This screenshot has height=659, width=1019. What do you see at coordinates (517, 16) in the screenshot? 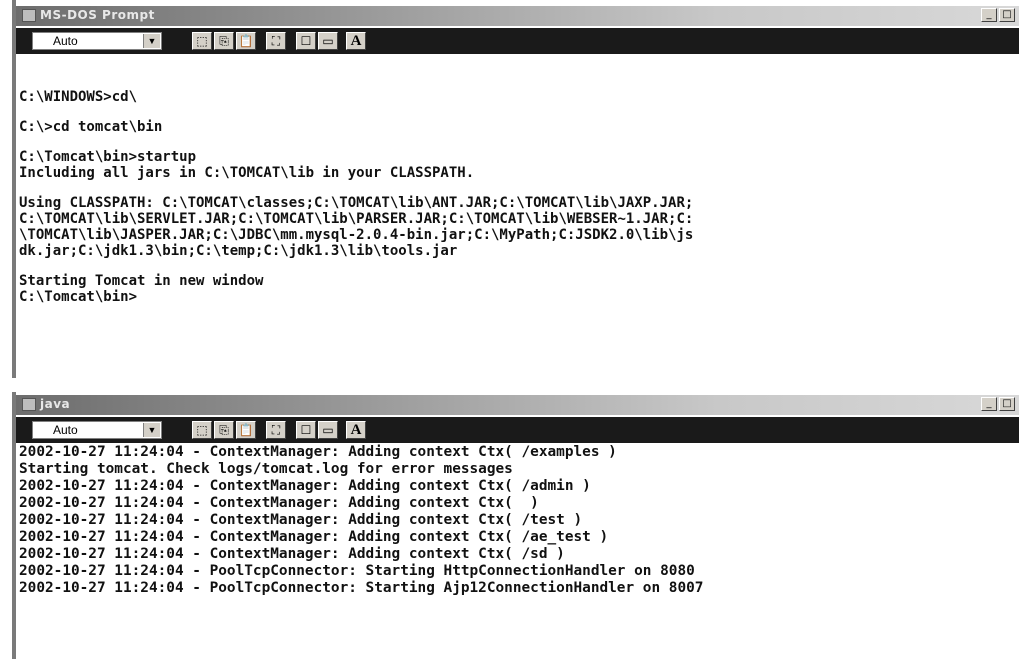
I see `title-bar: MS-DOS Prompt _ □` at bounding box center [517, 16].